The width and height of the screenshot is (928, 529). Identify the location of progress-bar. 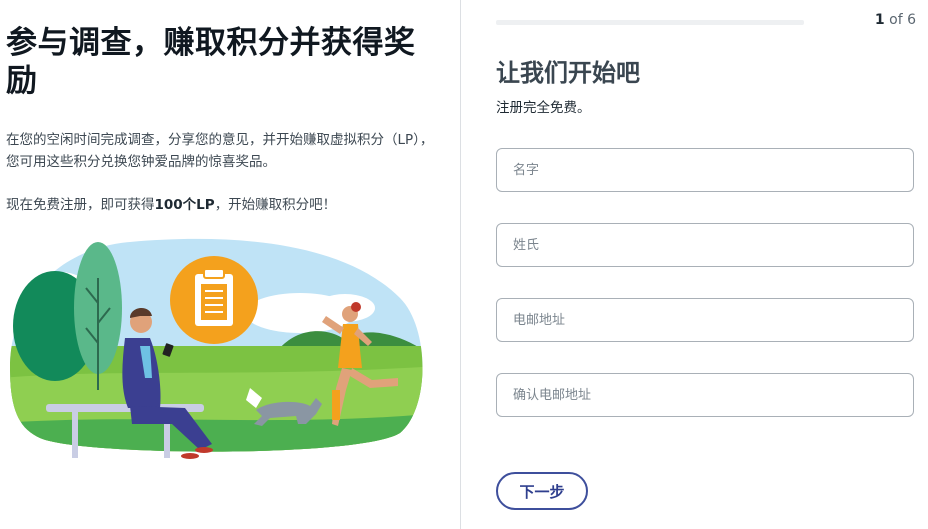
(650, 22).